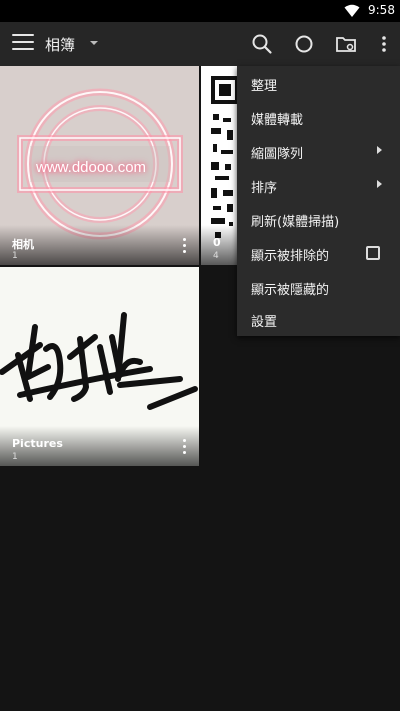  I want to click on album-name: 相机, so click(23, 244).